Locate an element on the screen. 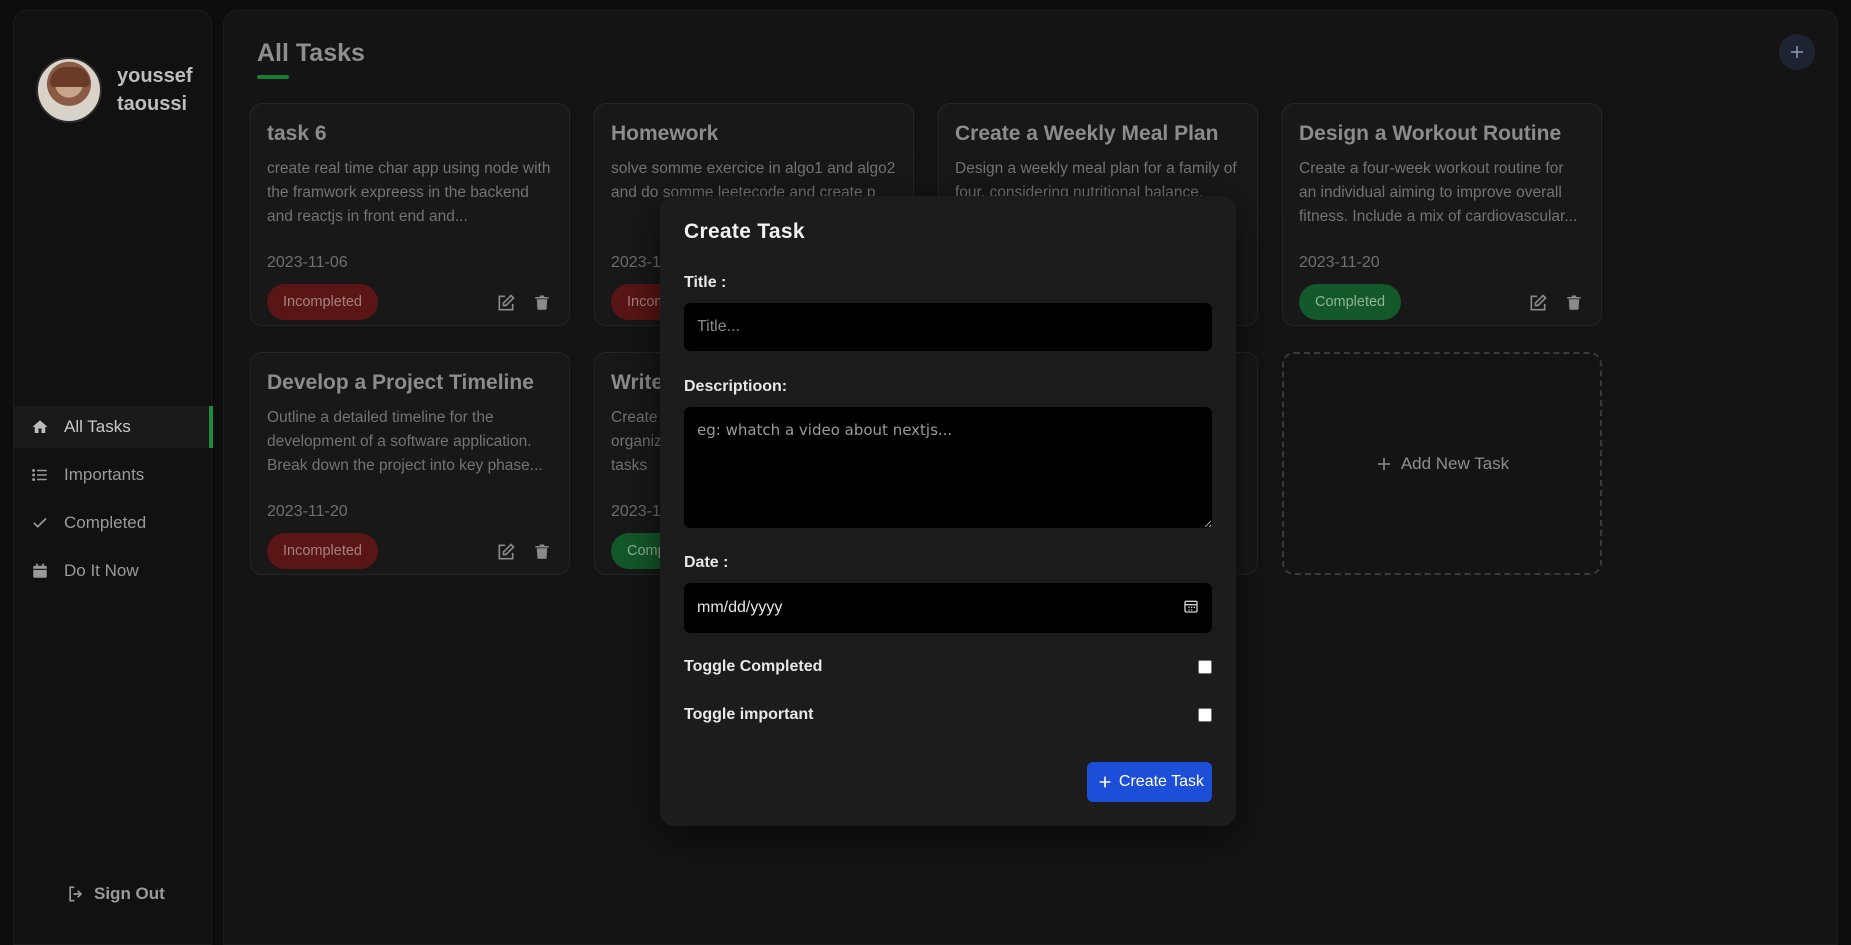 This screenshot has height=945, width=1851. toggle-important-row: Toggle important is located at coordinates (948, 715).